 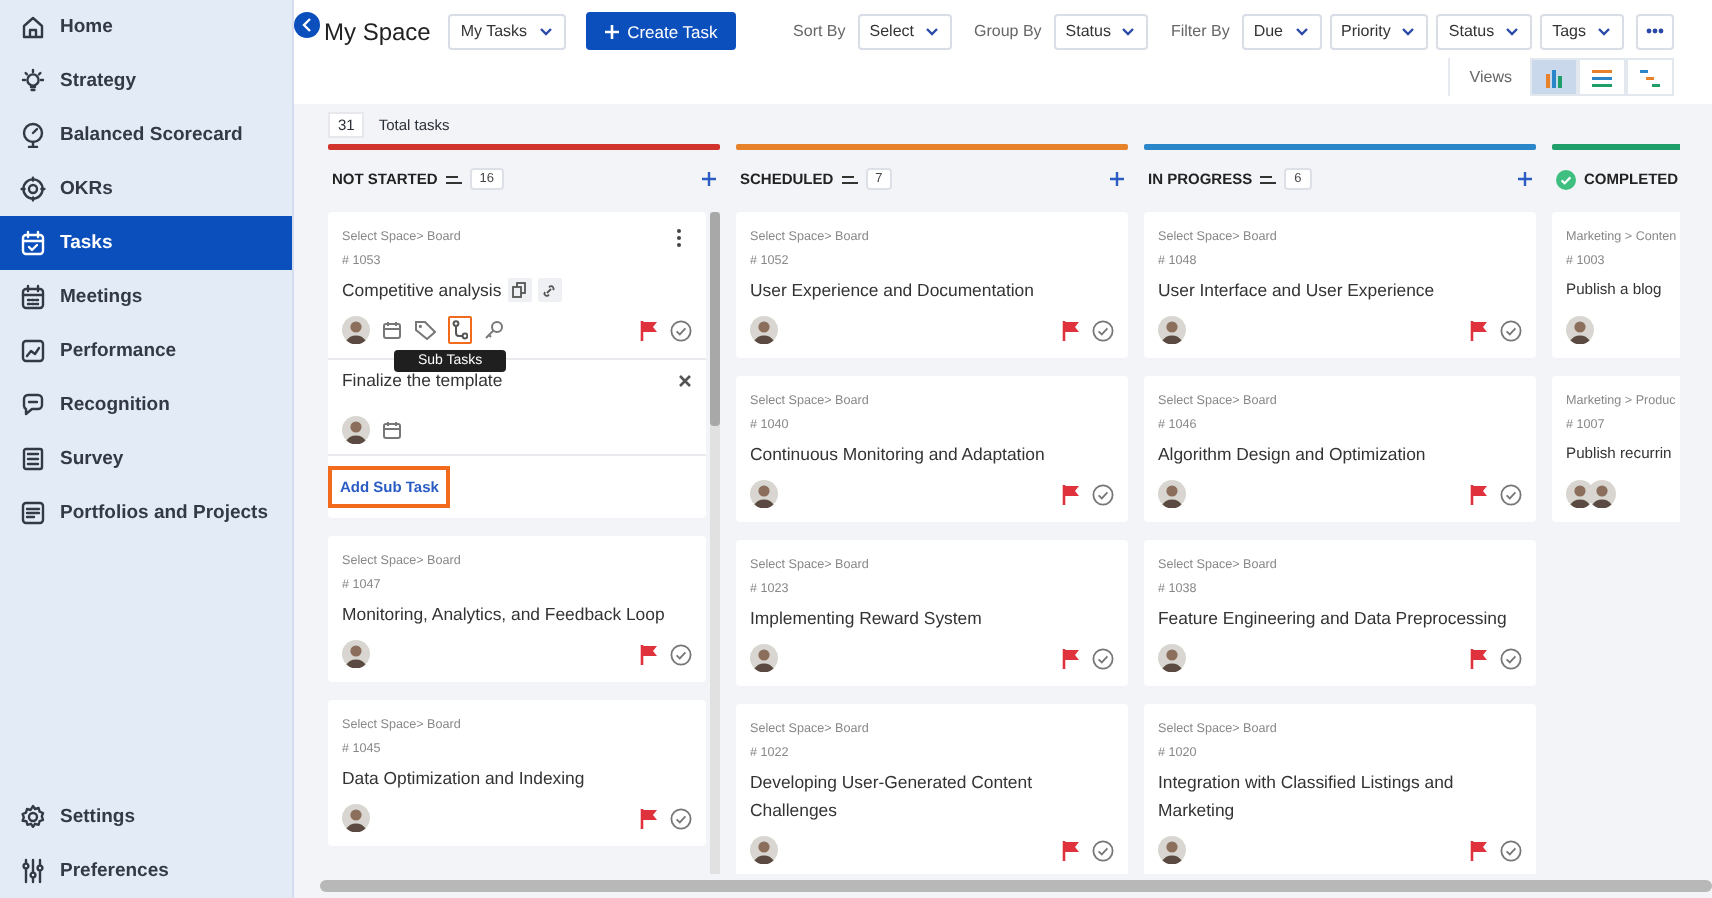 What do you see at coordinates (904, 31) in the screenshot?
I see `sort-dropdown: Select` at bounding box center [904, 31].